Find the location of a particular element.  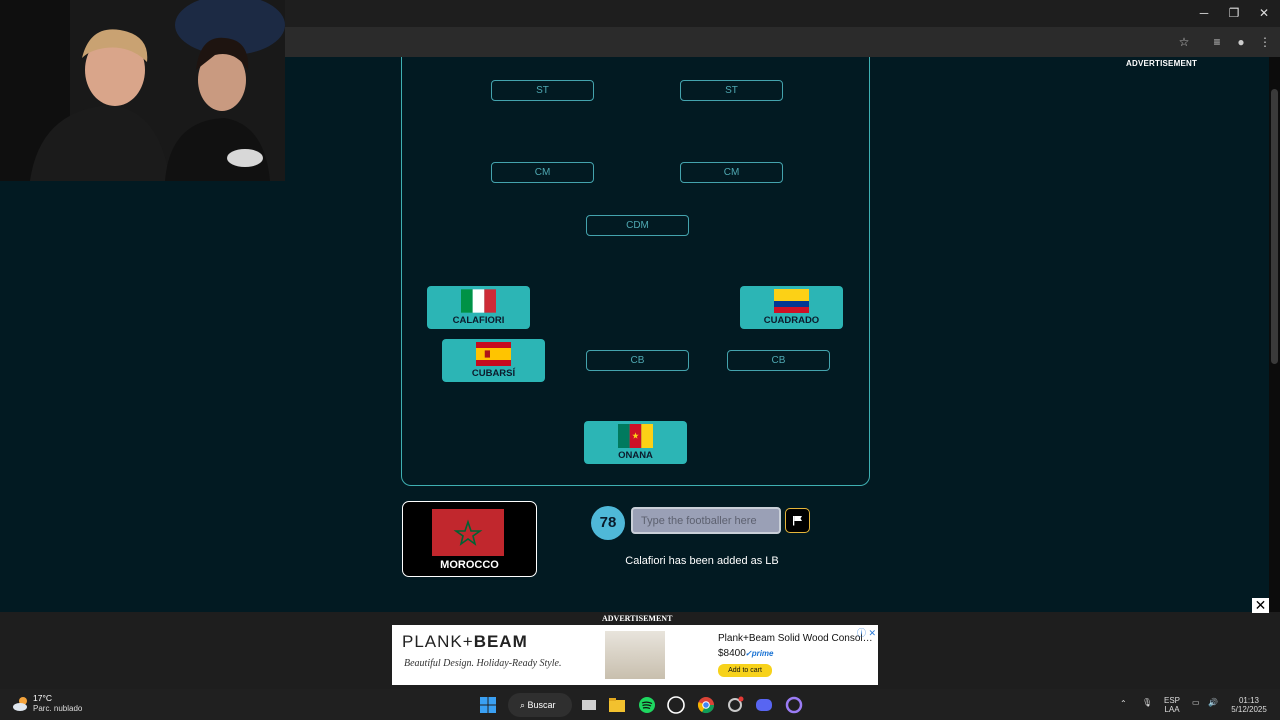

slot-st-right: ST is located at coordinates (731, 90).